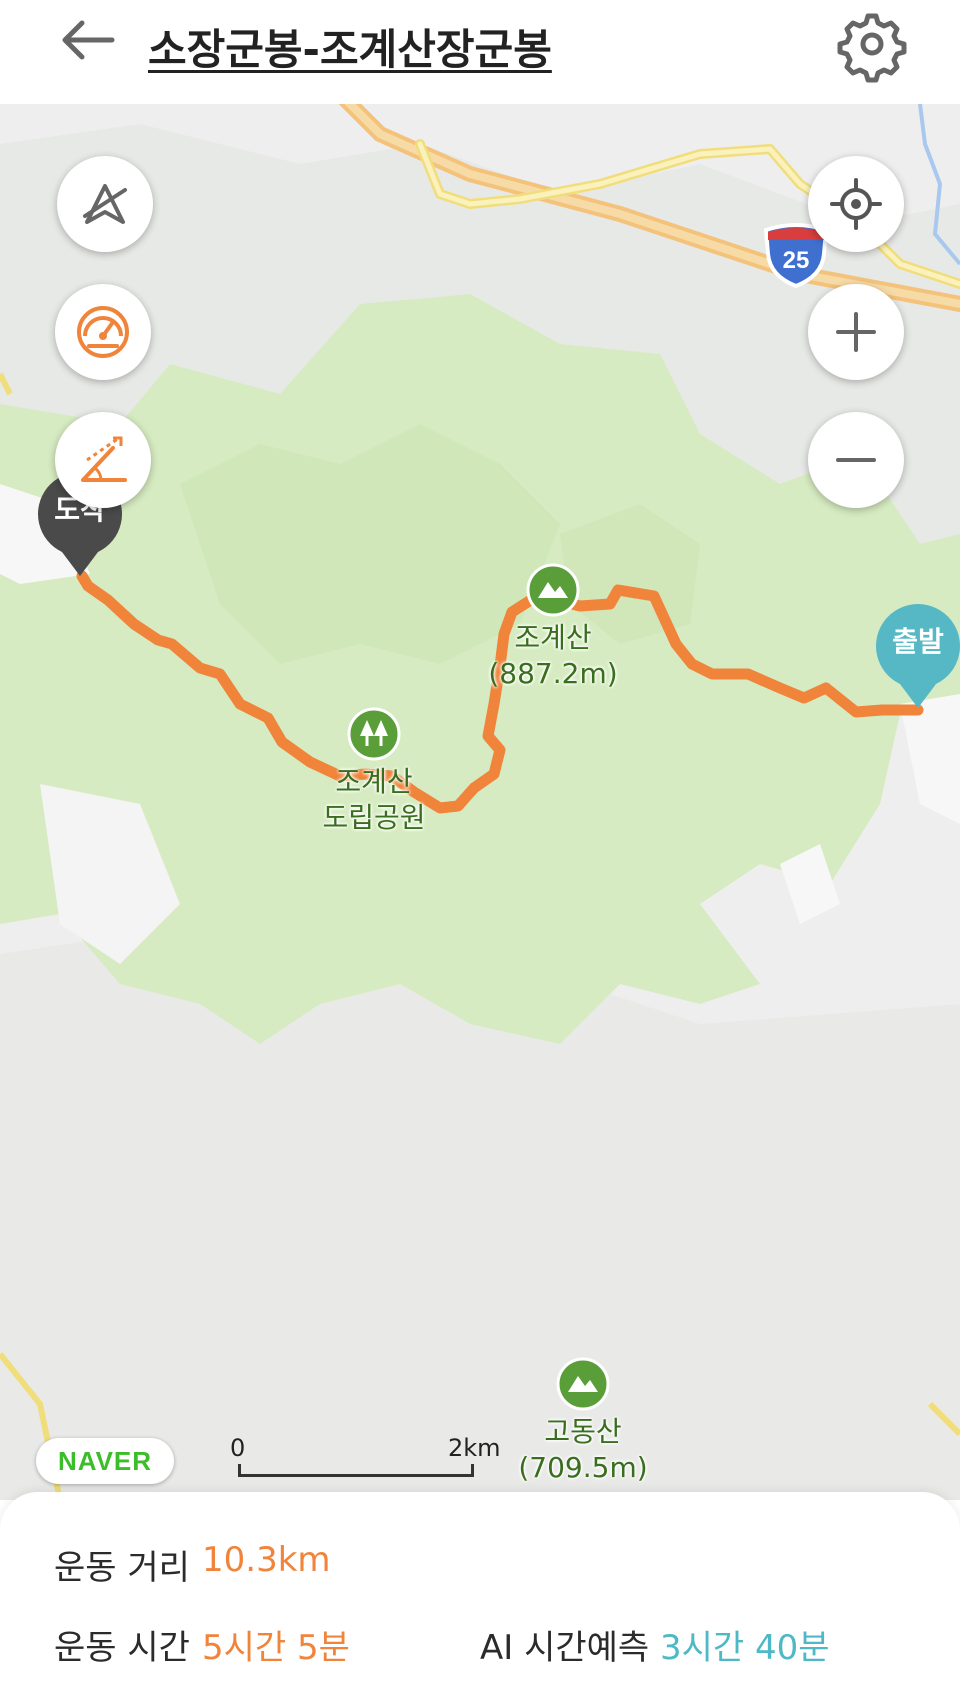 This screenshot has height=1688, width=960. I want to click on speed-button, so click(103, 332).